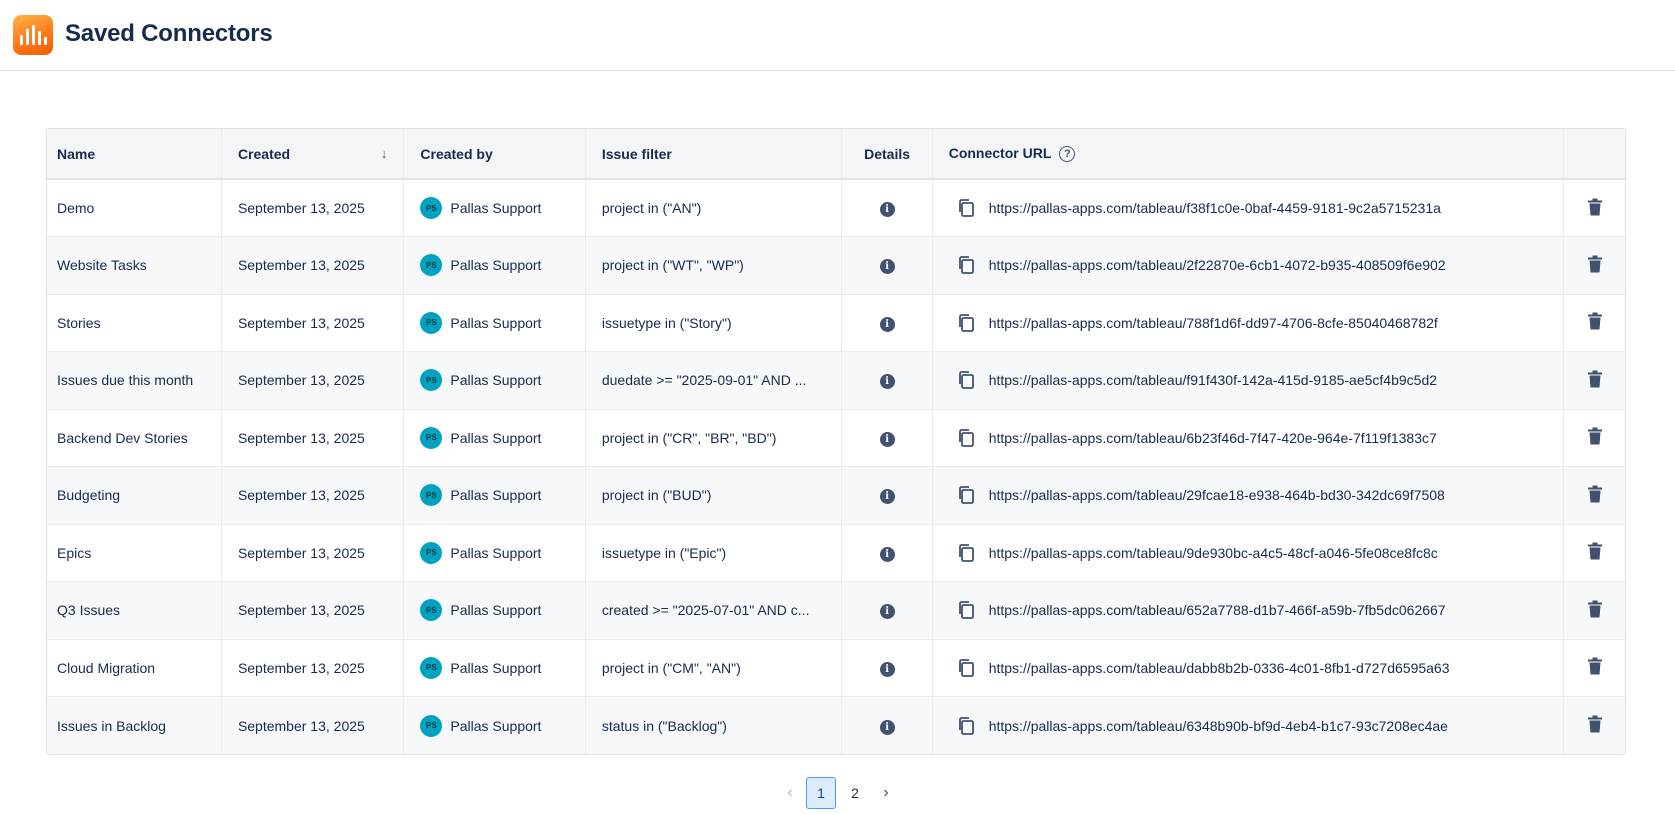  What do you see at coordinates (494, 154) in the screenshot?
I see `column-header-created-by: Created by` at bounding box center [494, 154].